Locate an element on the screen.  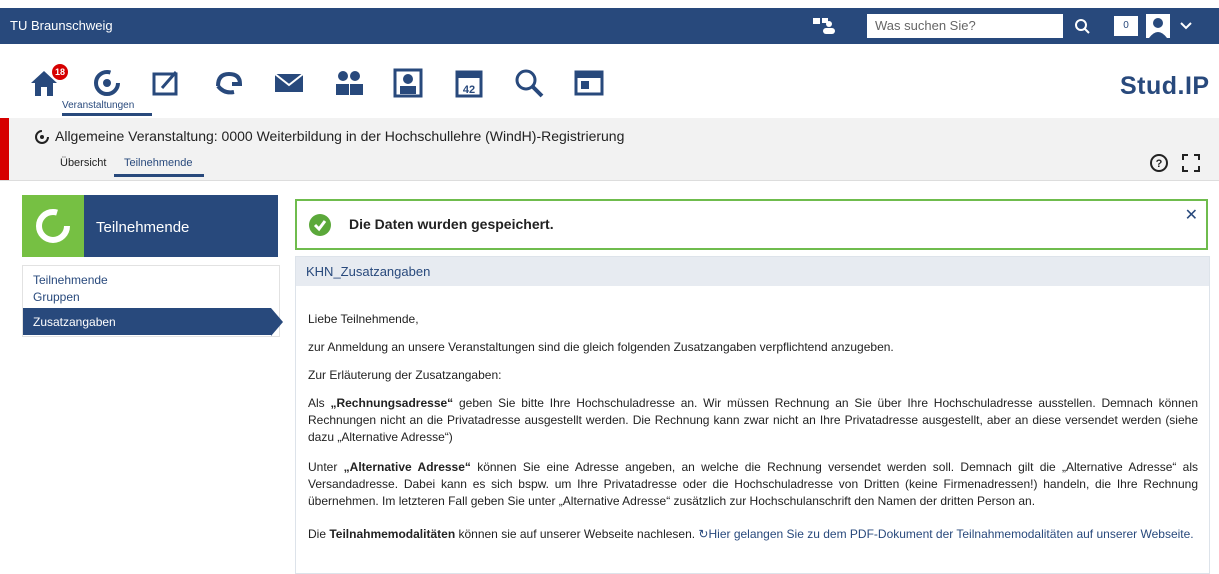
close-icon: ✕ is located at coordinates (1191, 215).